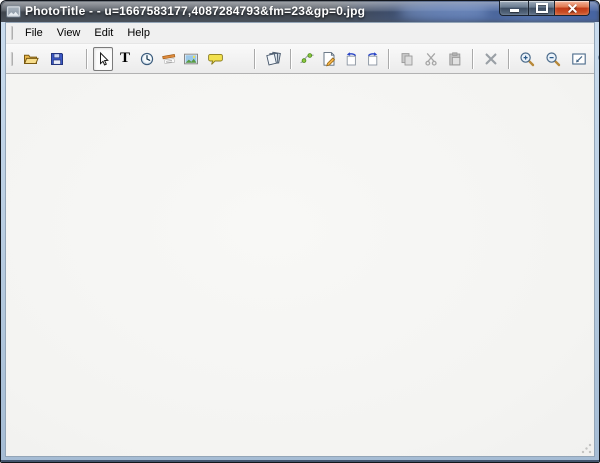  Describe the element at coordinates (103, 33) in the screenshot. I see `menu-edit: Edit` at that location.